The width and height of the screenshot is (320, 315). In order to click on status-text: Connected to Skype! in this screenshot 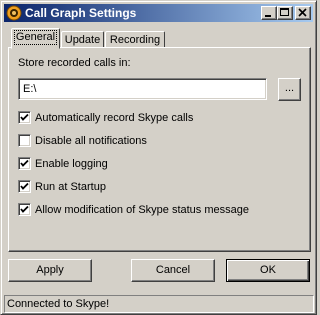, I will do `click(58, 304)`.